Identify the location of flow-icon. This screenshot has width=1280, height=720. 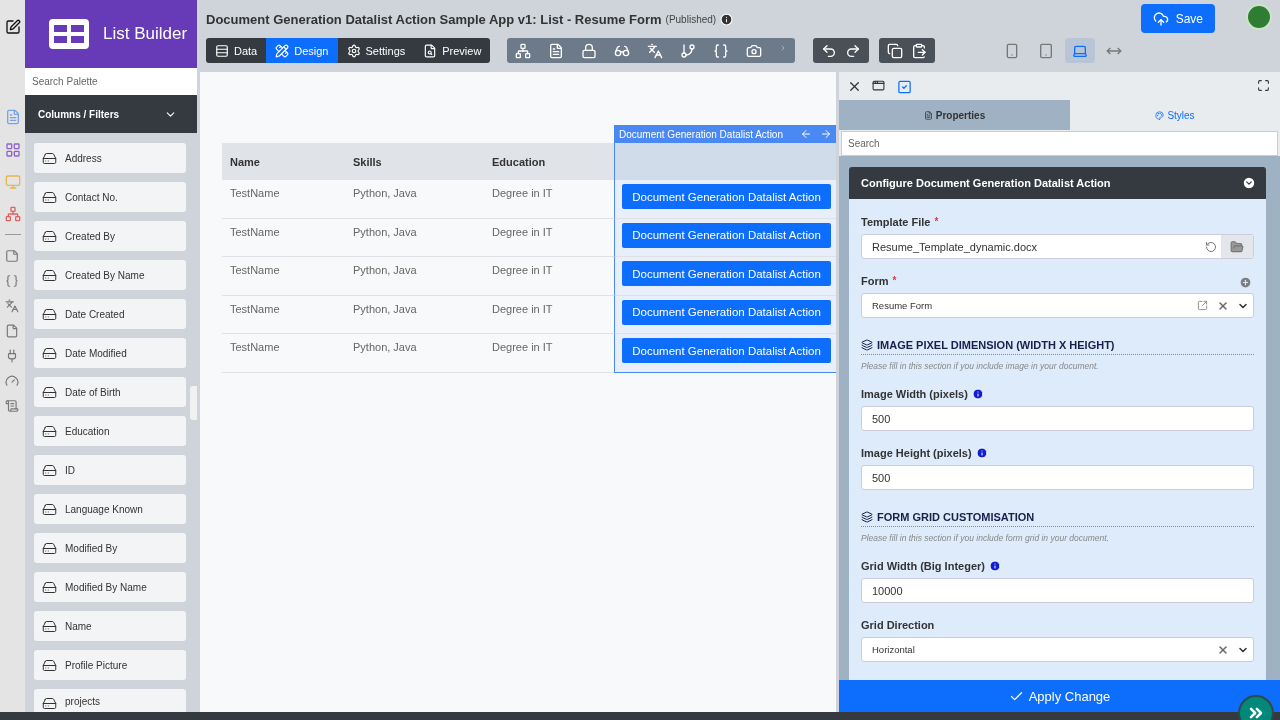
(12, 214).